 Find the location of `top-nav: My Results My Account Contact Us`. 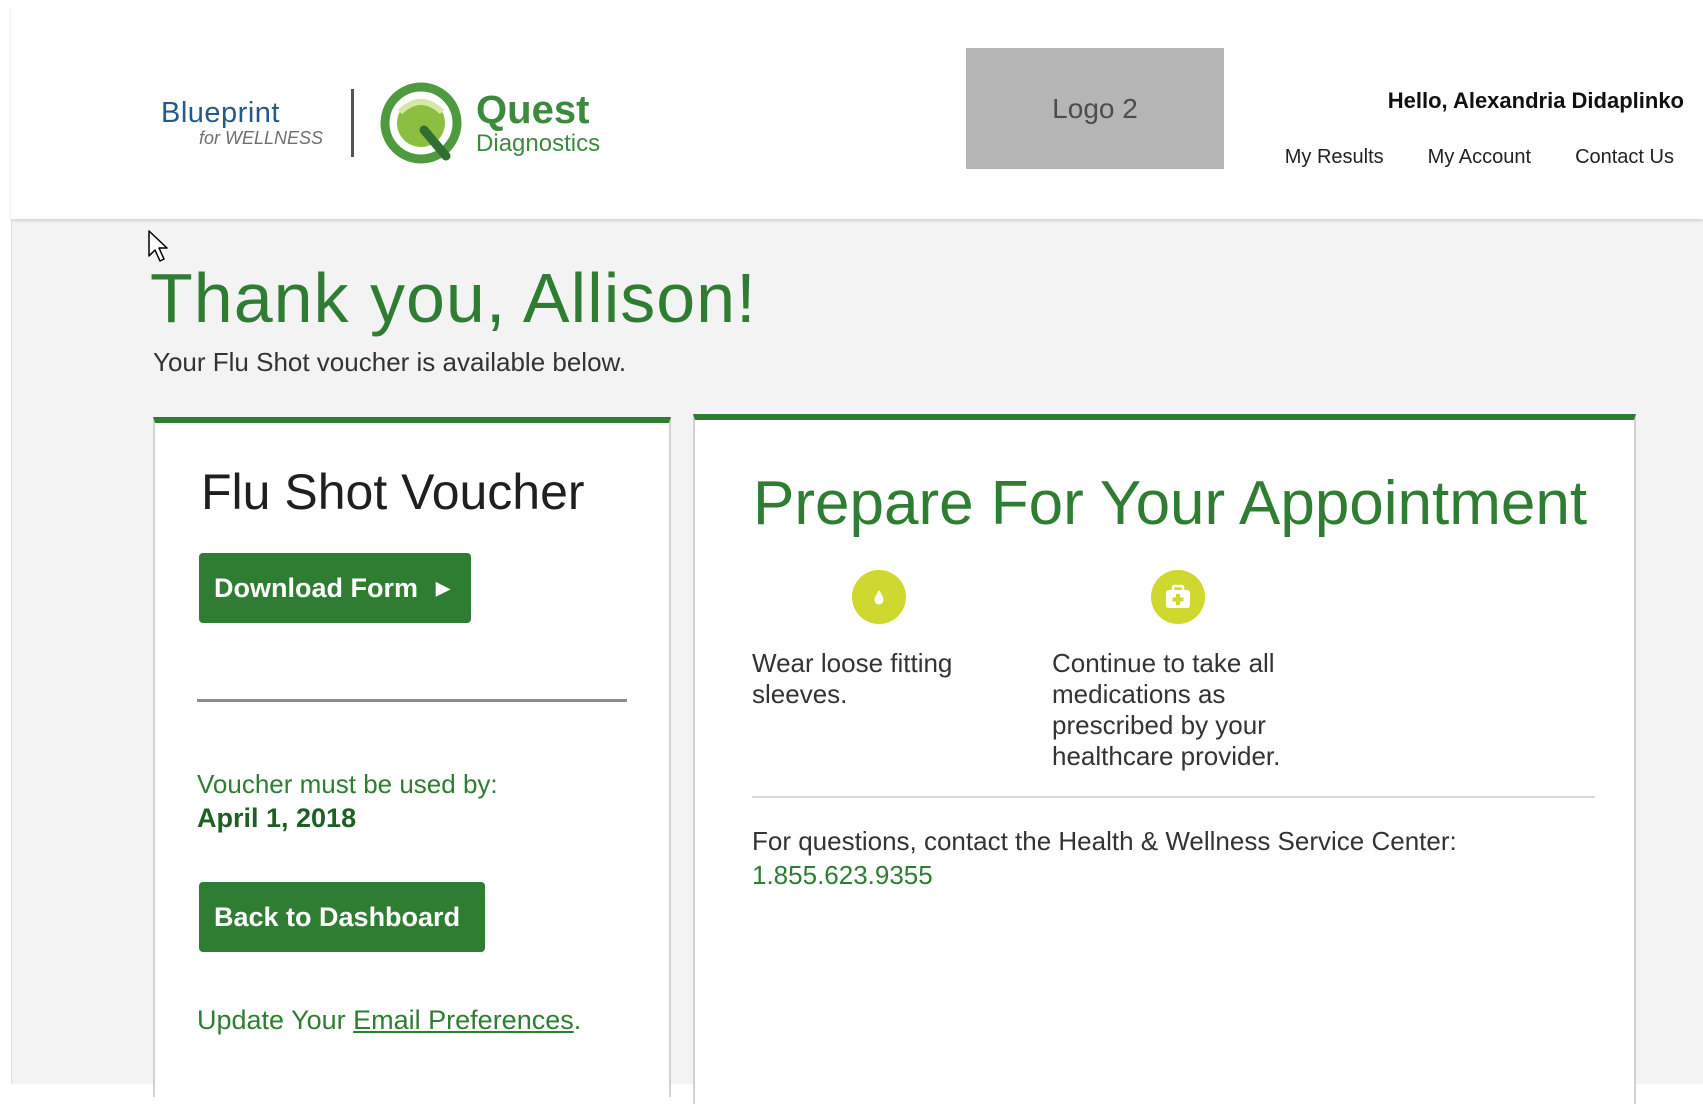

top-nav: My Results My Account Contact Us is located at coordinates (1479, 157).